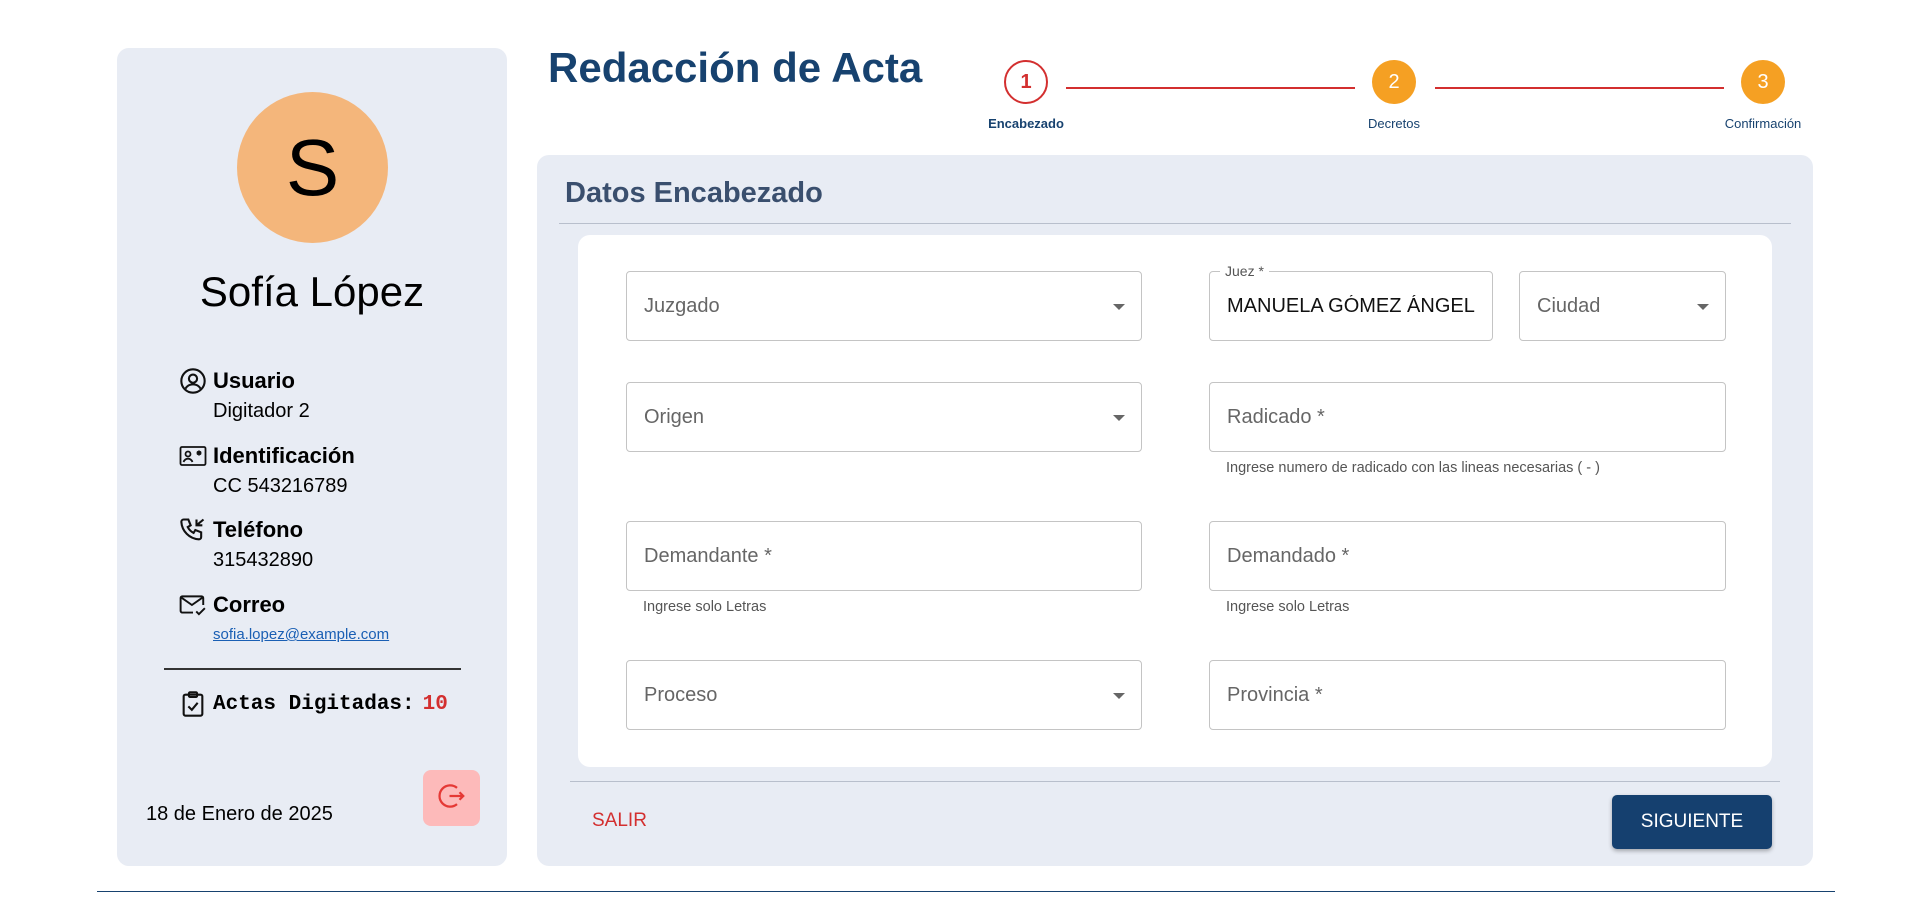  I want to click on phone-icon, so click(194, 530).